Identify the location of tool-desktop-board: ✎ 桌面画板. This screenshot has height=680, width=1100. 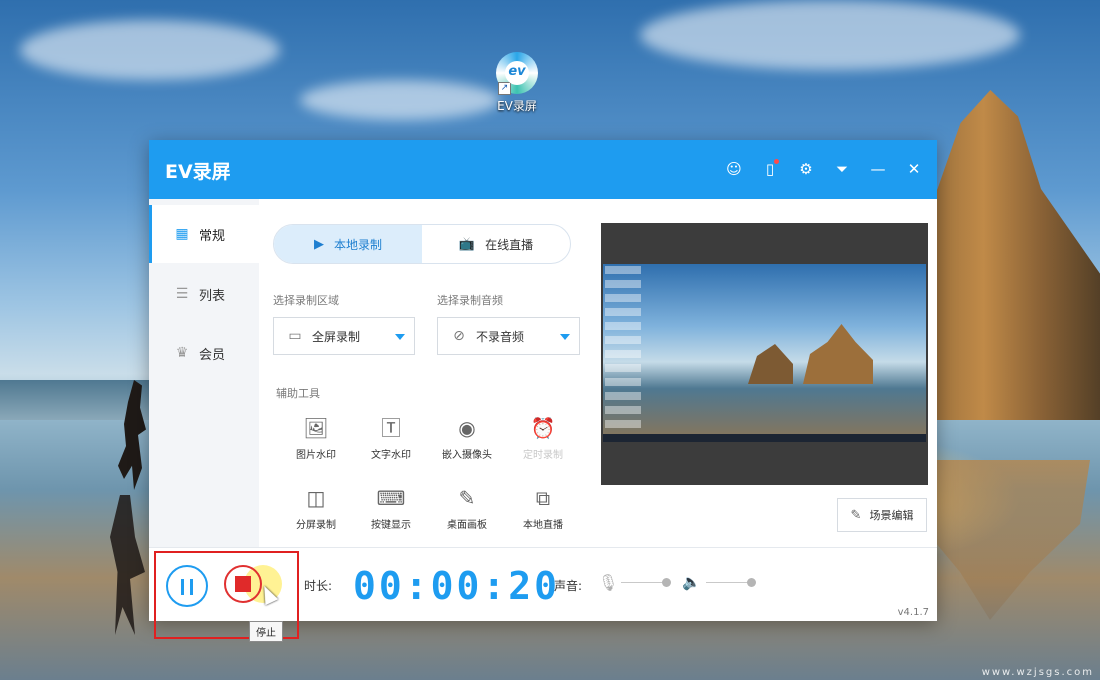
(467, 508).